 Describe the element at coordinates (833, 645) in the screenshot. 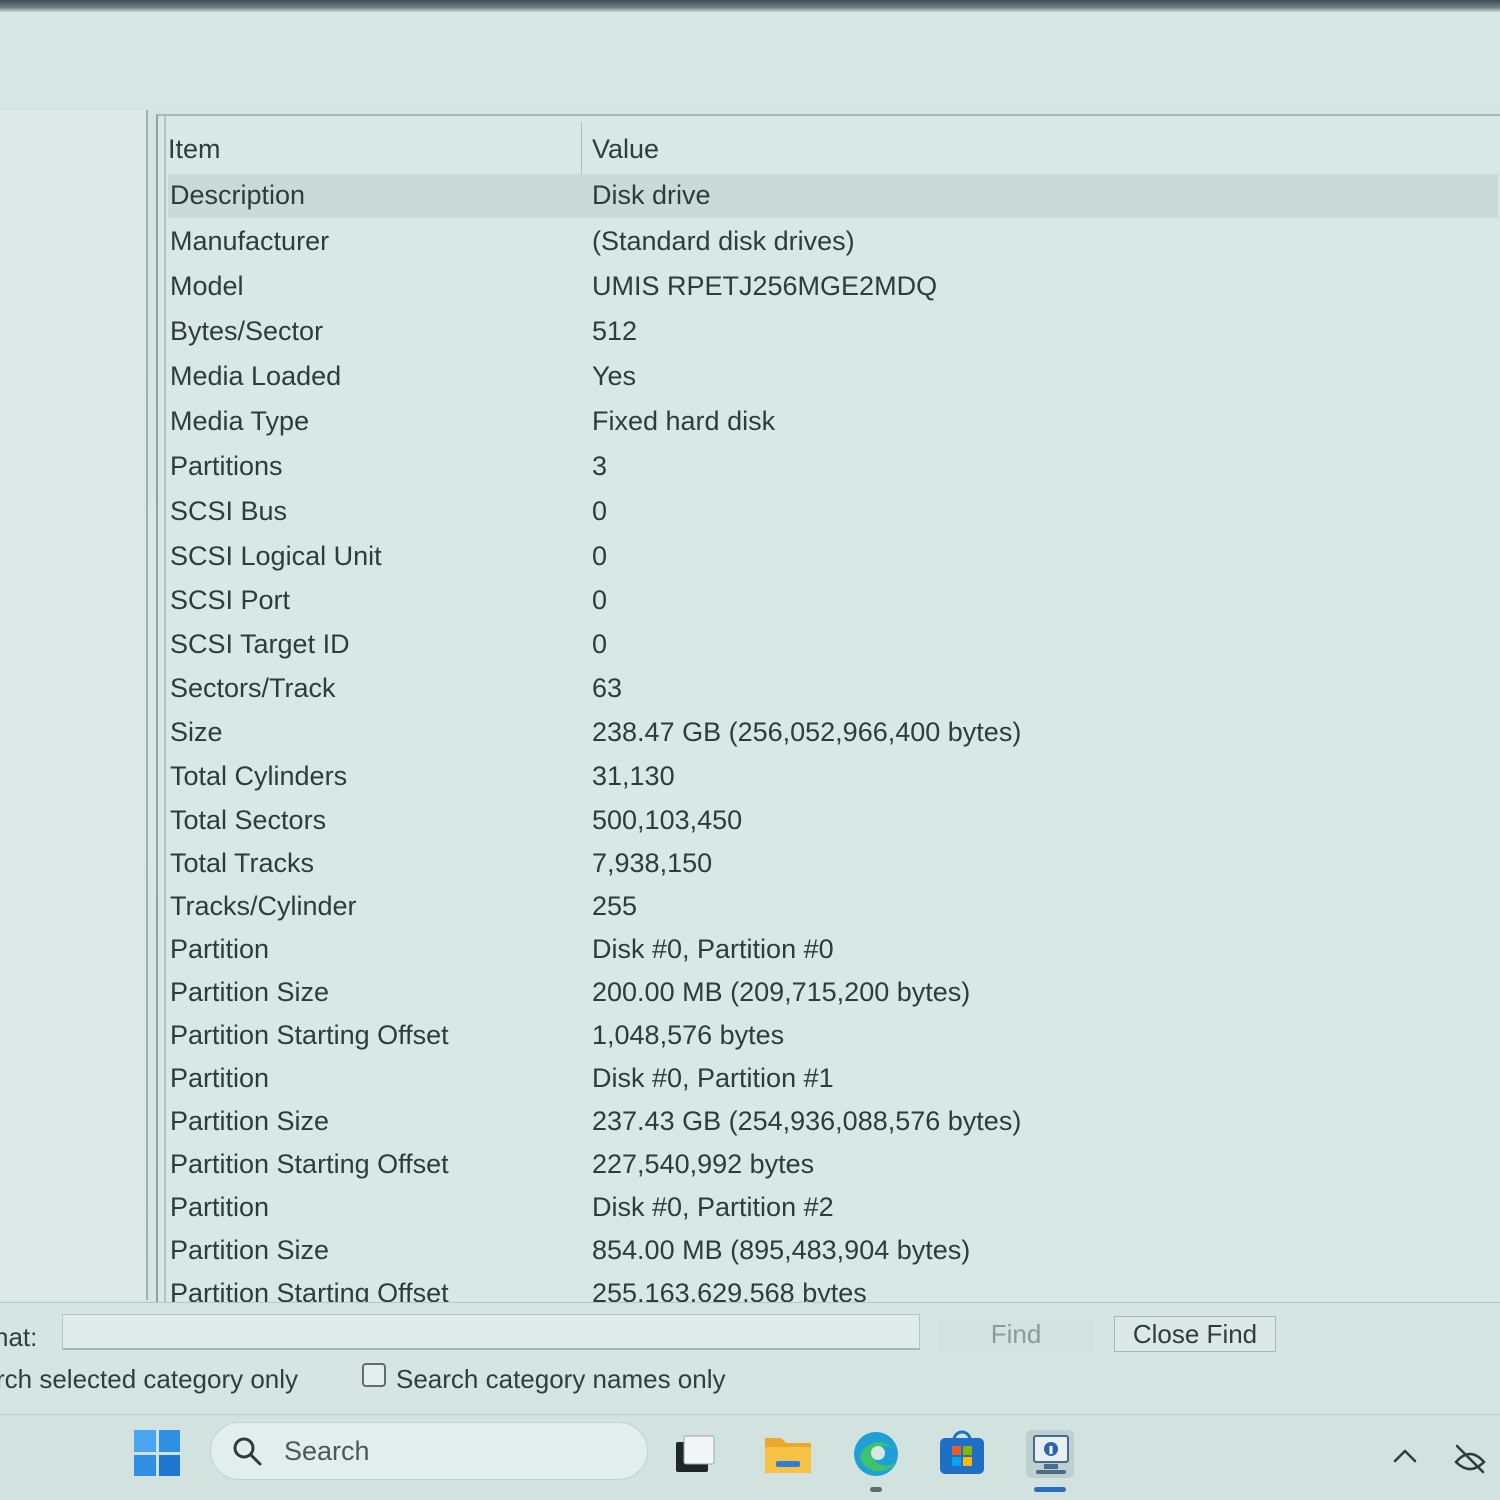

I see `table-row: SCSI Target ID 0` at that location.